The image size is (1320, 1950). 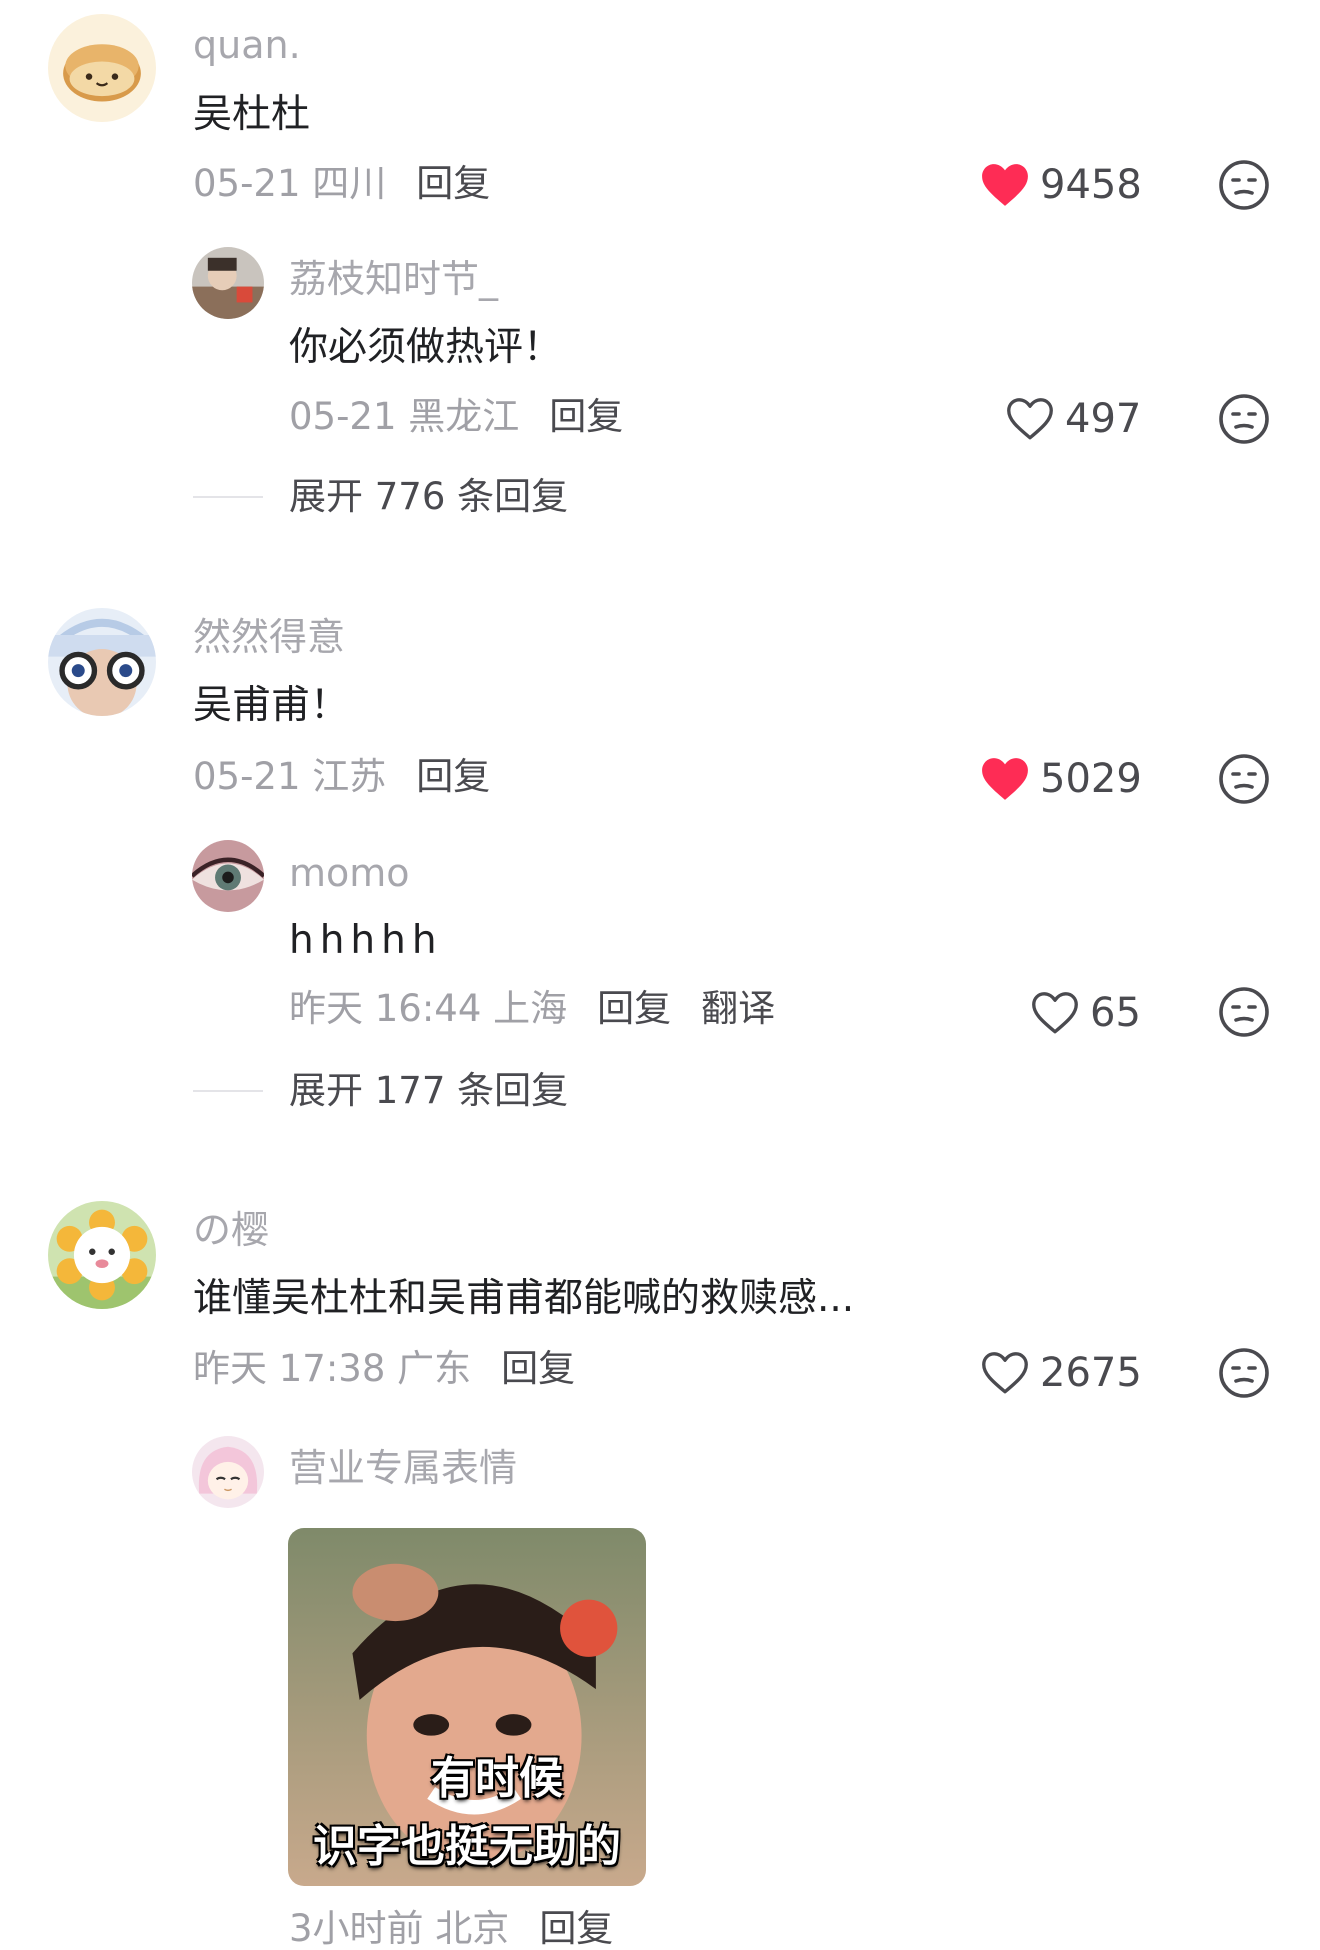 I want to click on bread-cat-avatar-icon, so click(x=102, y=68).